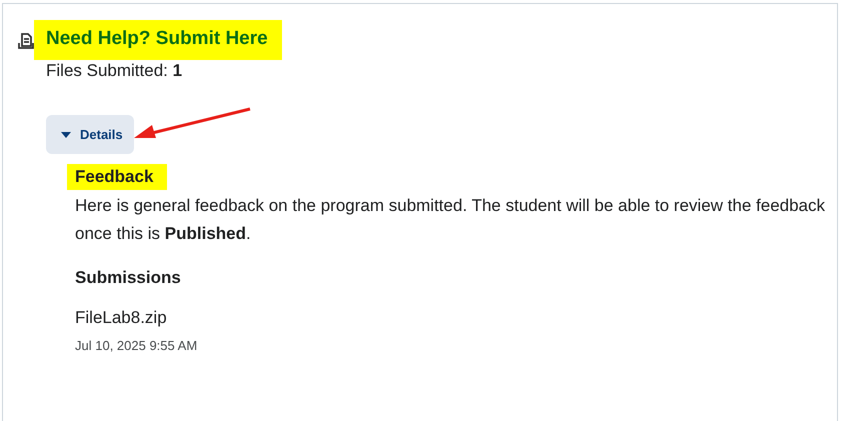 Image resolution: width=851 pixels, height=421 pixels. Describe the element at coordinates (158, 40) in the screenshot. I see `submission-title-link: Need Help? Submit Here` at that location.